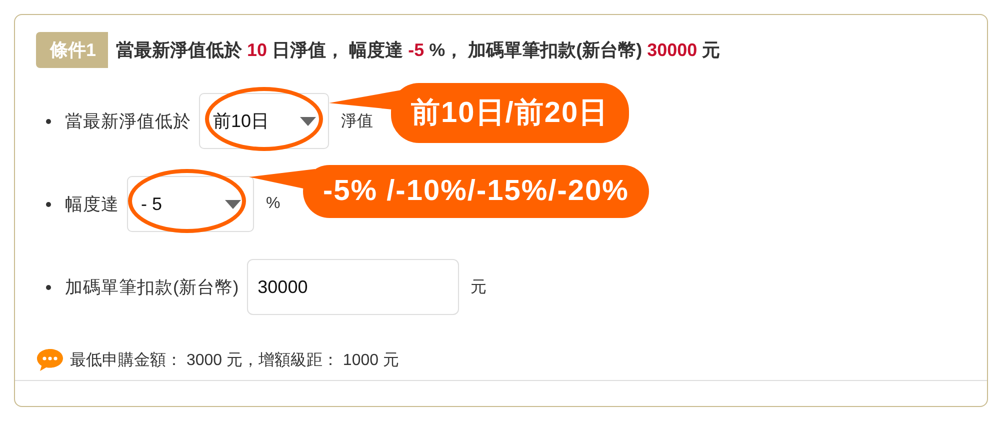 The height and width of the screenshot is (427, 1000). I want to click on unit-label: 淨值, so click(357, 122).